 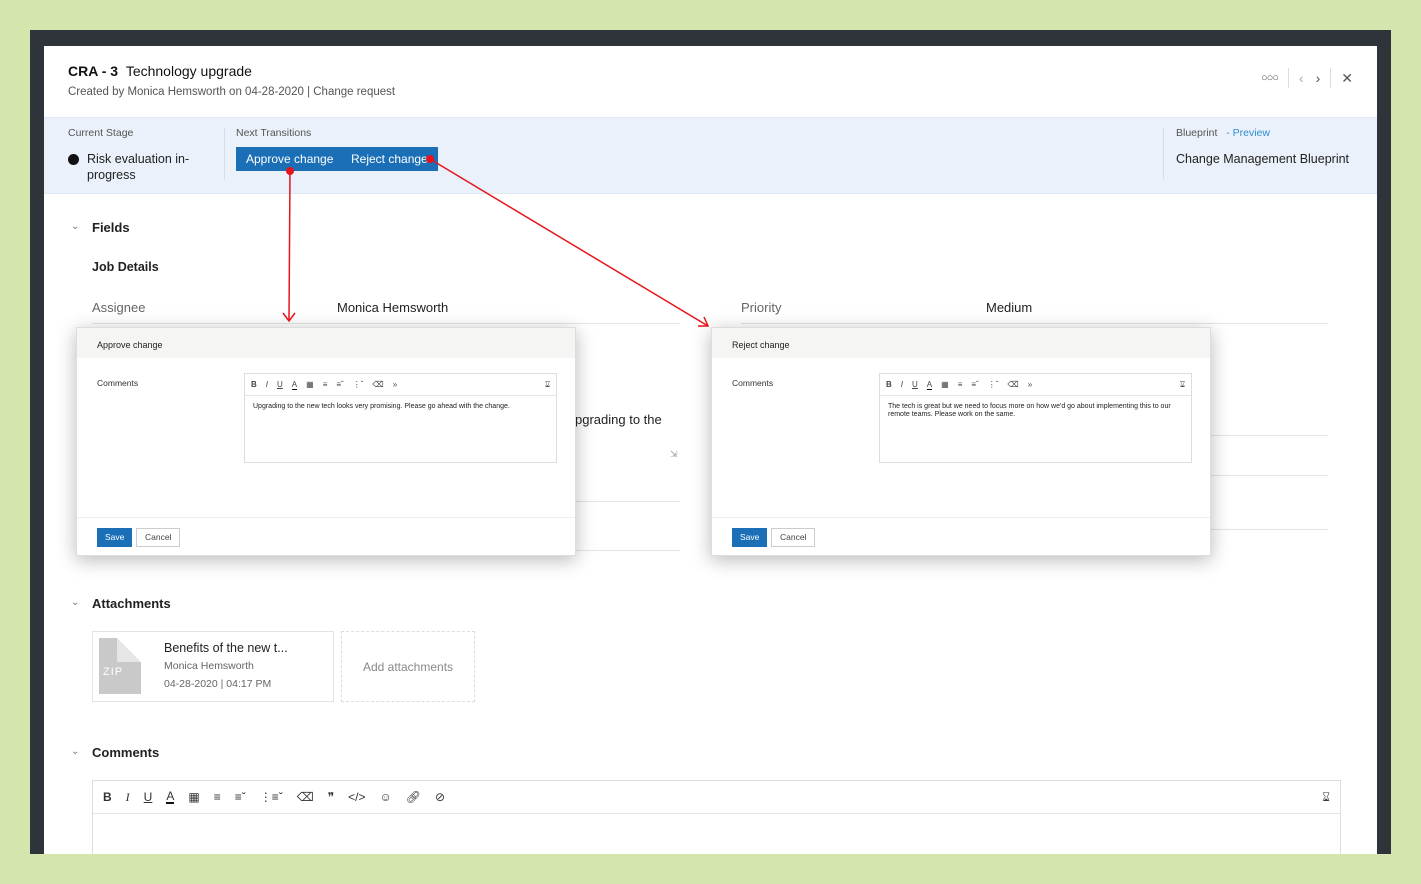 I want to click on link-icon: 🔗︎, so click(x=413, y=797).